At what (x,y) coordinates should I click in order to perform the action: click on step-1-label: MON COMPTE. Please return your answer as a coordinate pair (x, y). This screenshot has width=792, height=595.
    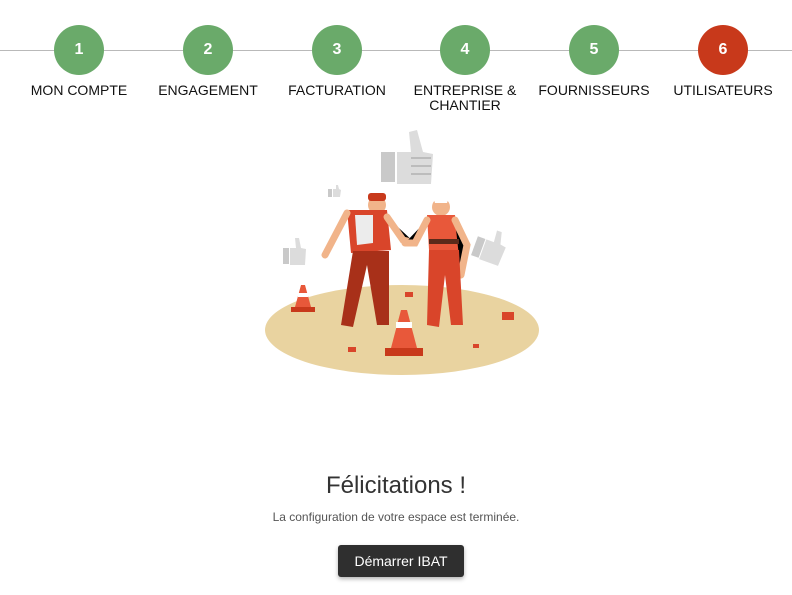
    Looking at the image, I should click on (79, 90).